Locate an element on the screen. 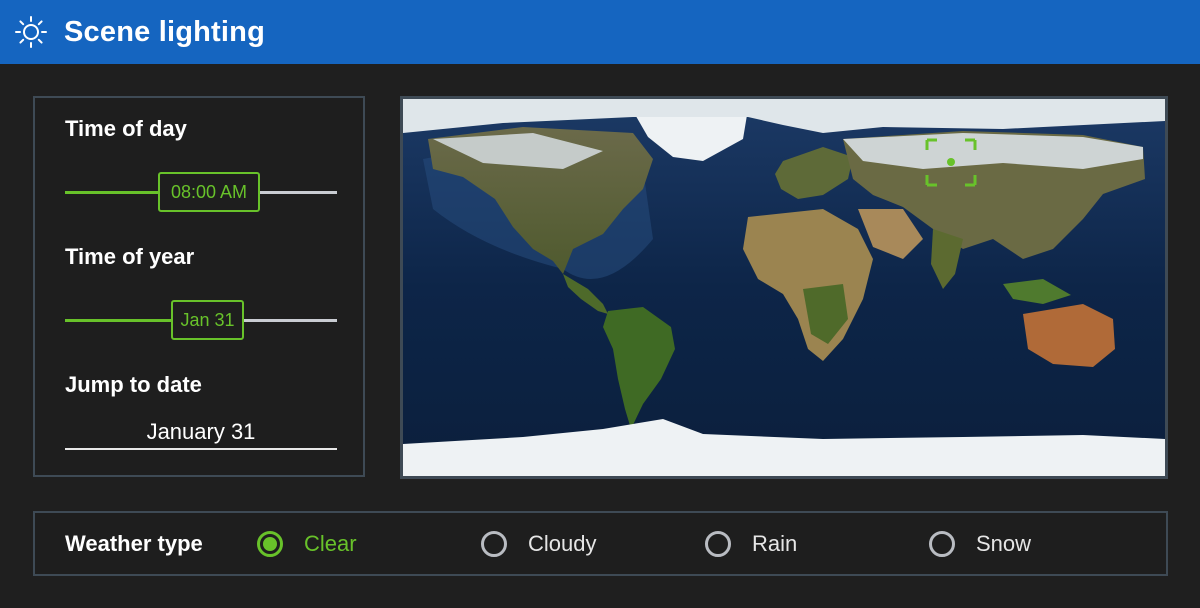 This screenshot has height=608, width=1200. weather-option-label: Clear is located at coordinates (330, 544).